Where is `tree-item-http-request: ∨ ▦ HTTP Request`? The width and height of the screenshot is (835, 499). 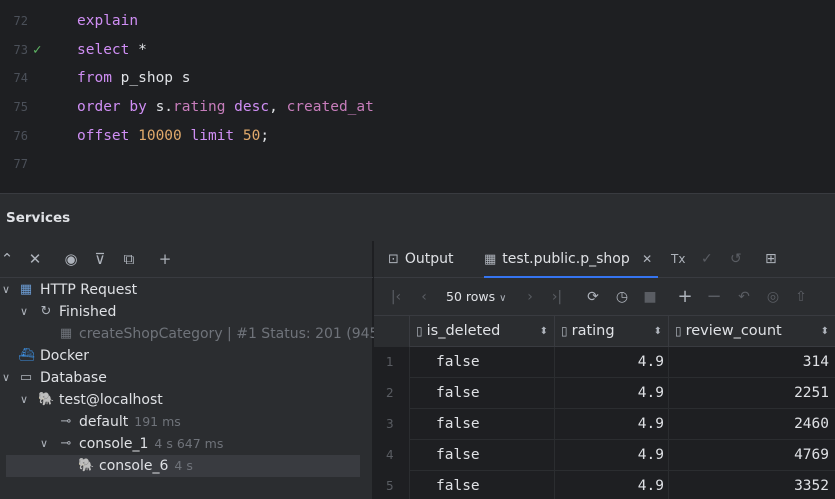 tree-item-http-request: ∨ ▦ HTTP Request is located at coordinates (186, 290).